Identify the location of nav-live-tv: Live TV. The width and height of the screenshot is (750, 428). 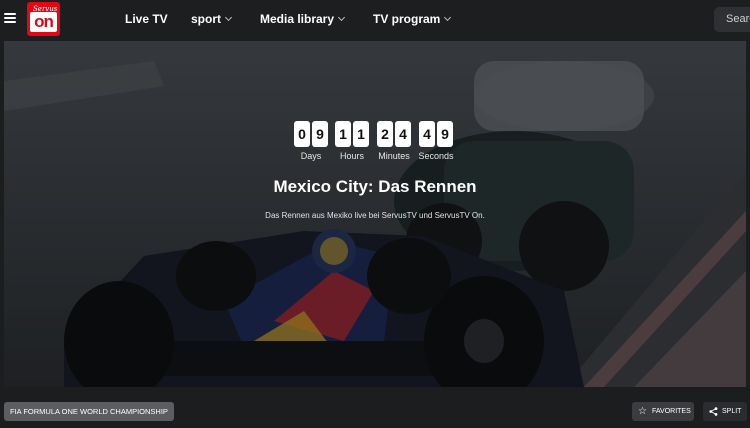
(146, 19).